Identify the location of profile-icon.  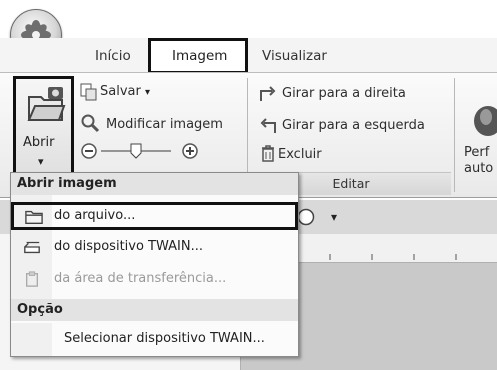
(485, 121).